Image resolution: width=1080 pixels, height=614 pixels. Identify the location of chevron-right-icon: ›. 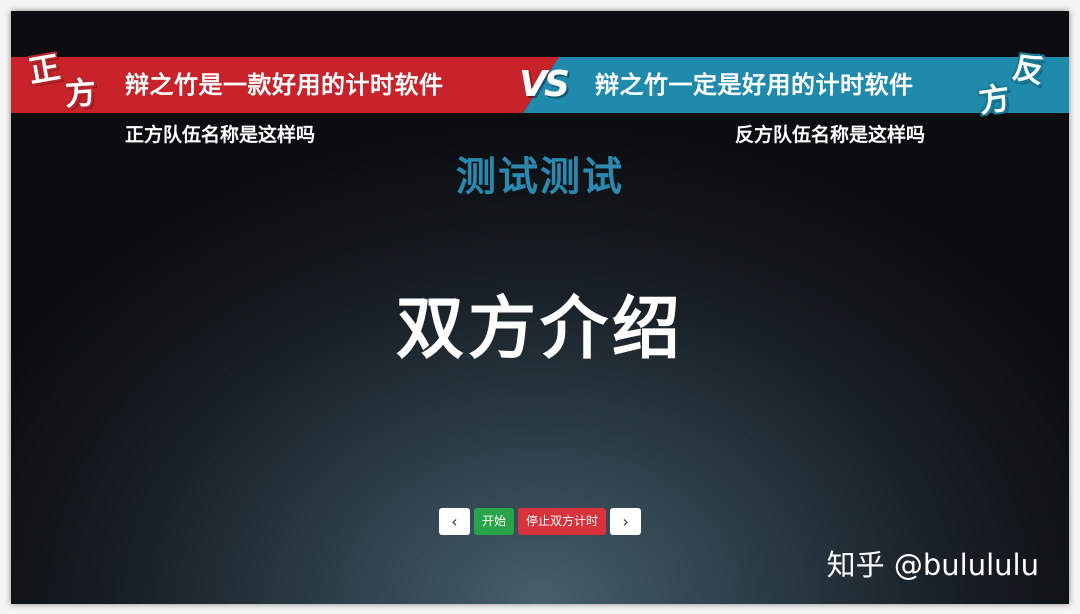
(625, 521).